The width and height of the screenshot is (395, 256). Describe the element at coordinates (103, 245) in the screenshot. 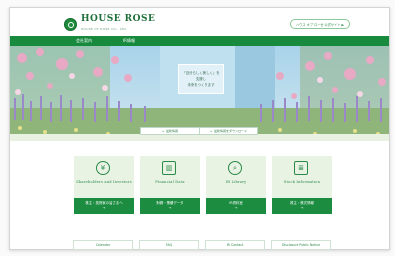

I see `bottom-link-calendar: Calendar` at that location.